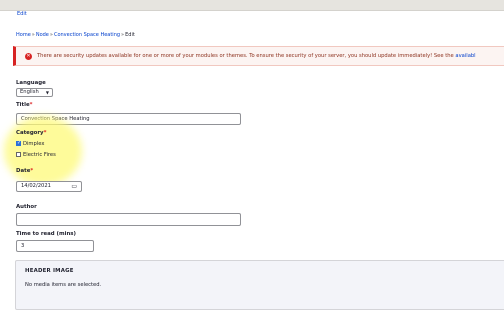  I want to click on date-input: 14/02/2021 ▭, so click(49, 186).